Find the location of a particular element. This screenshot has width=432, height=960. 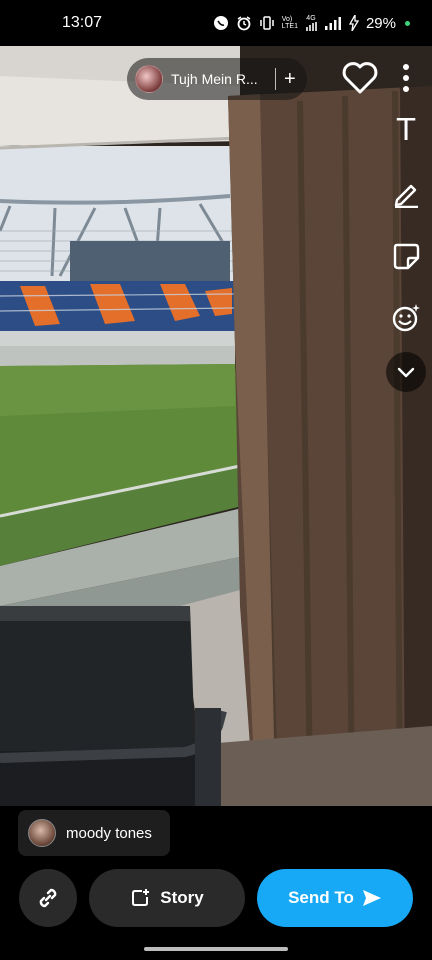

link-icon is located at coordinates (48, 898).